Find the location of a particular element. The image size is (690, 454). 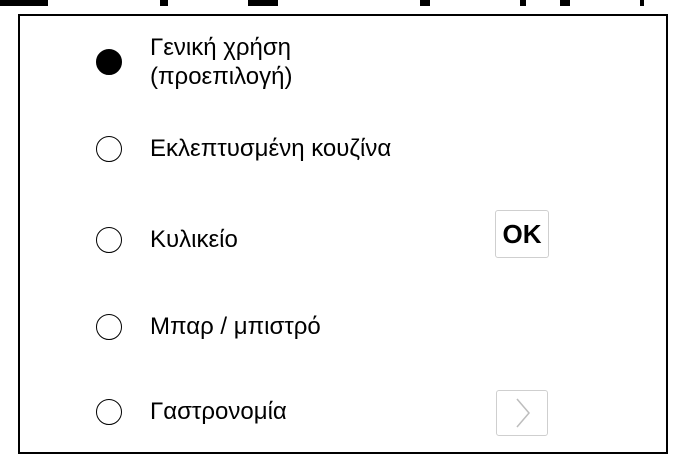

option-label: Μπαρ / μπιστρό is located at coordinates (235, 326).